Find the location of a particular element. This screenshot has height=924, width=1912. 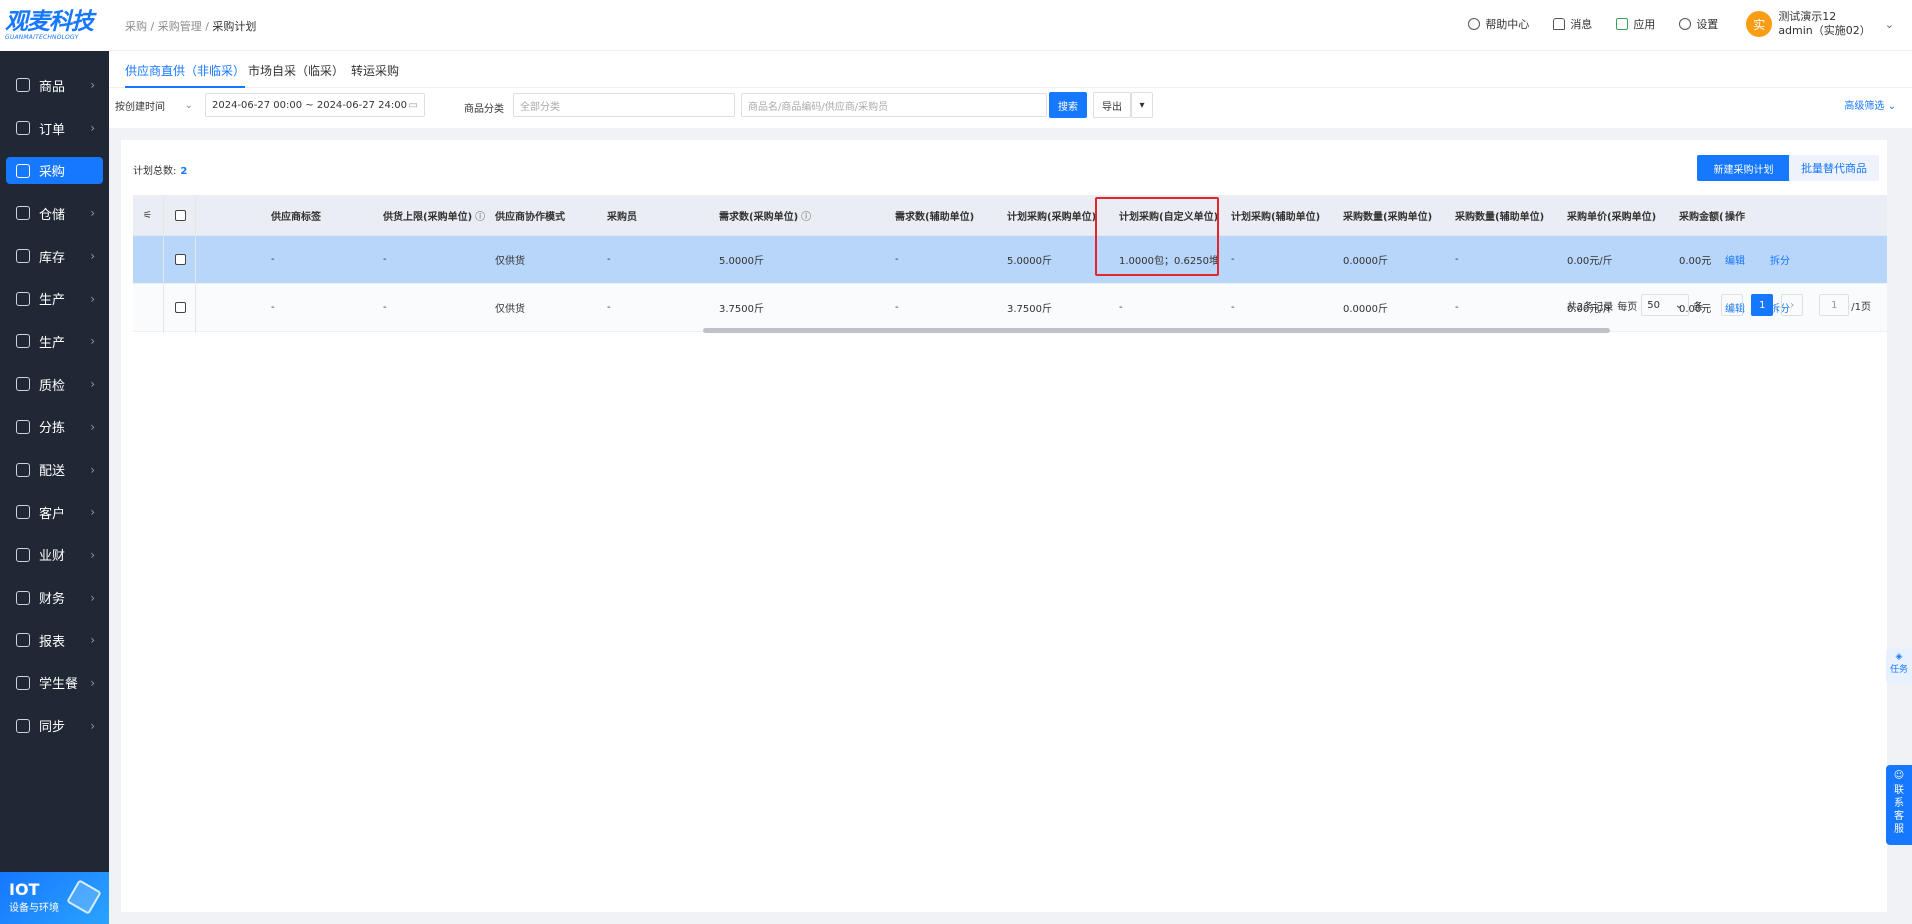

customer-service-label: 联系客服 is located at coordinates (1899, 810).